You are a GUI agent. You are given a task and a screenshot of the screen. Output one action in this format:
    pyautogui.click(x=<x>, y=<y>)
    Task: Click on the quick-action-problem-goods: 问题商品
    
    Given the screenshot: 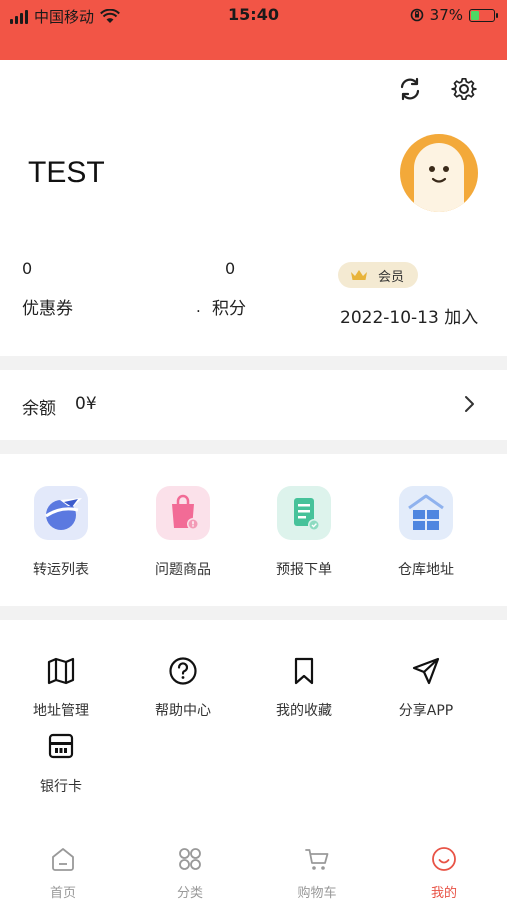 What is the action you would take?
    pyautogui.click(x=183, y=533)
    